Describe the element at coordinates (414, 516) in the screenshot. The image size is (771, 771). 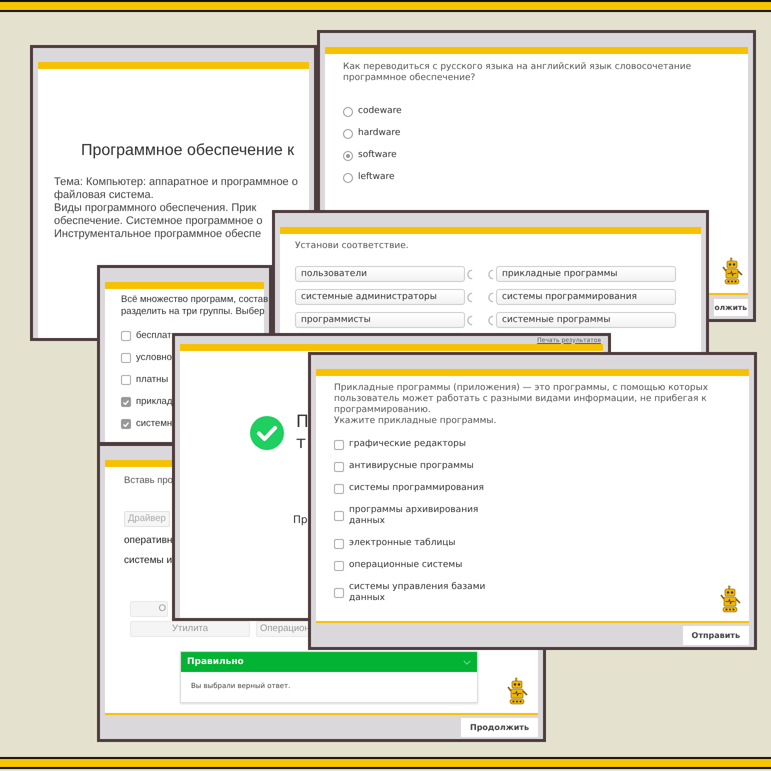
I see `option-label: программы архивирования данных` at that location.